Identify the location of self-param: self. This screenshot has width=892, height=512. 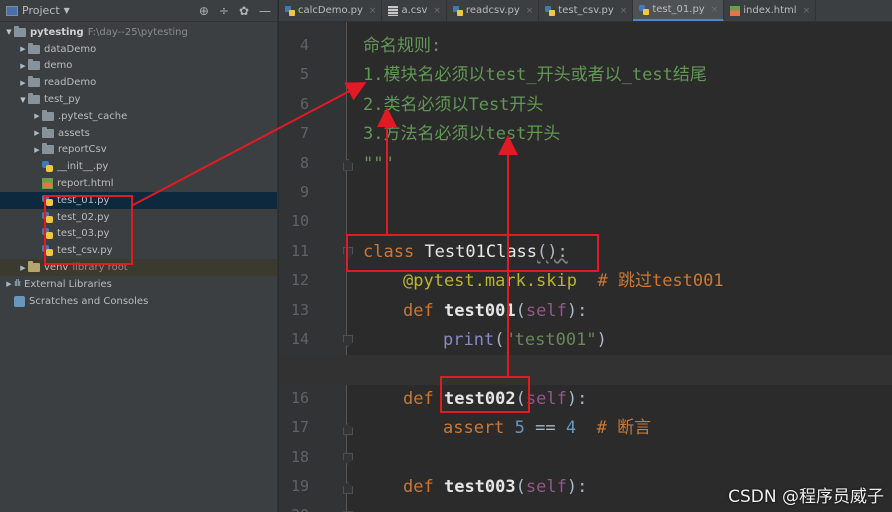
(546, 398).